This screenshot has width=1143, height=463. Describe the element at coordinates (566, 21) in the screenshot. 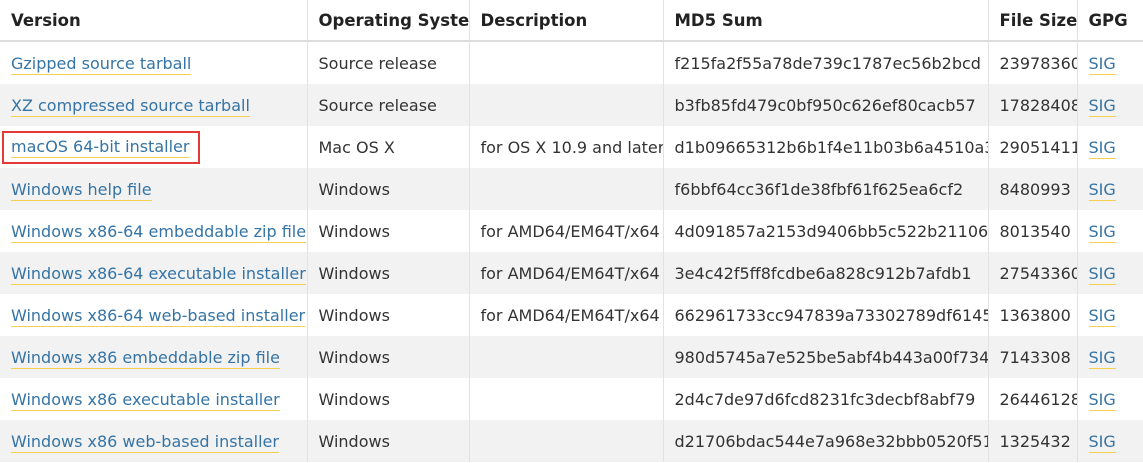

I see `header-description: Description` at that location.